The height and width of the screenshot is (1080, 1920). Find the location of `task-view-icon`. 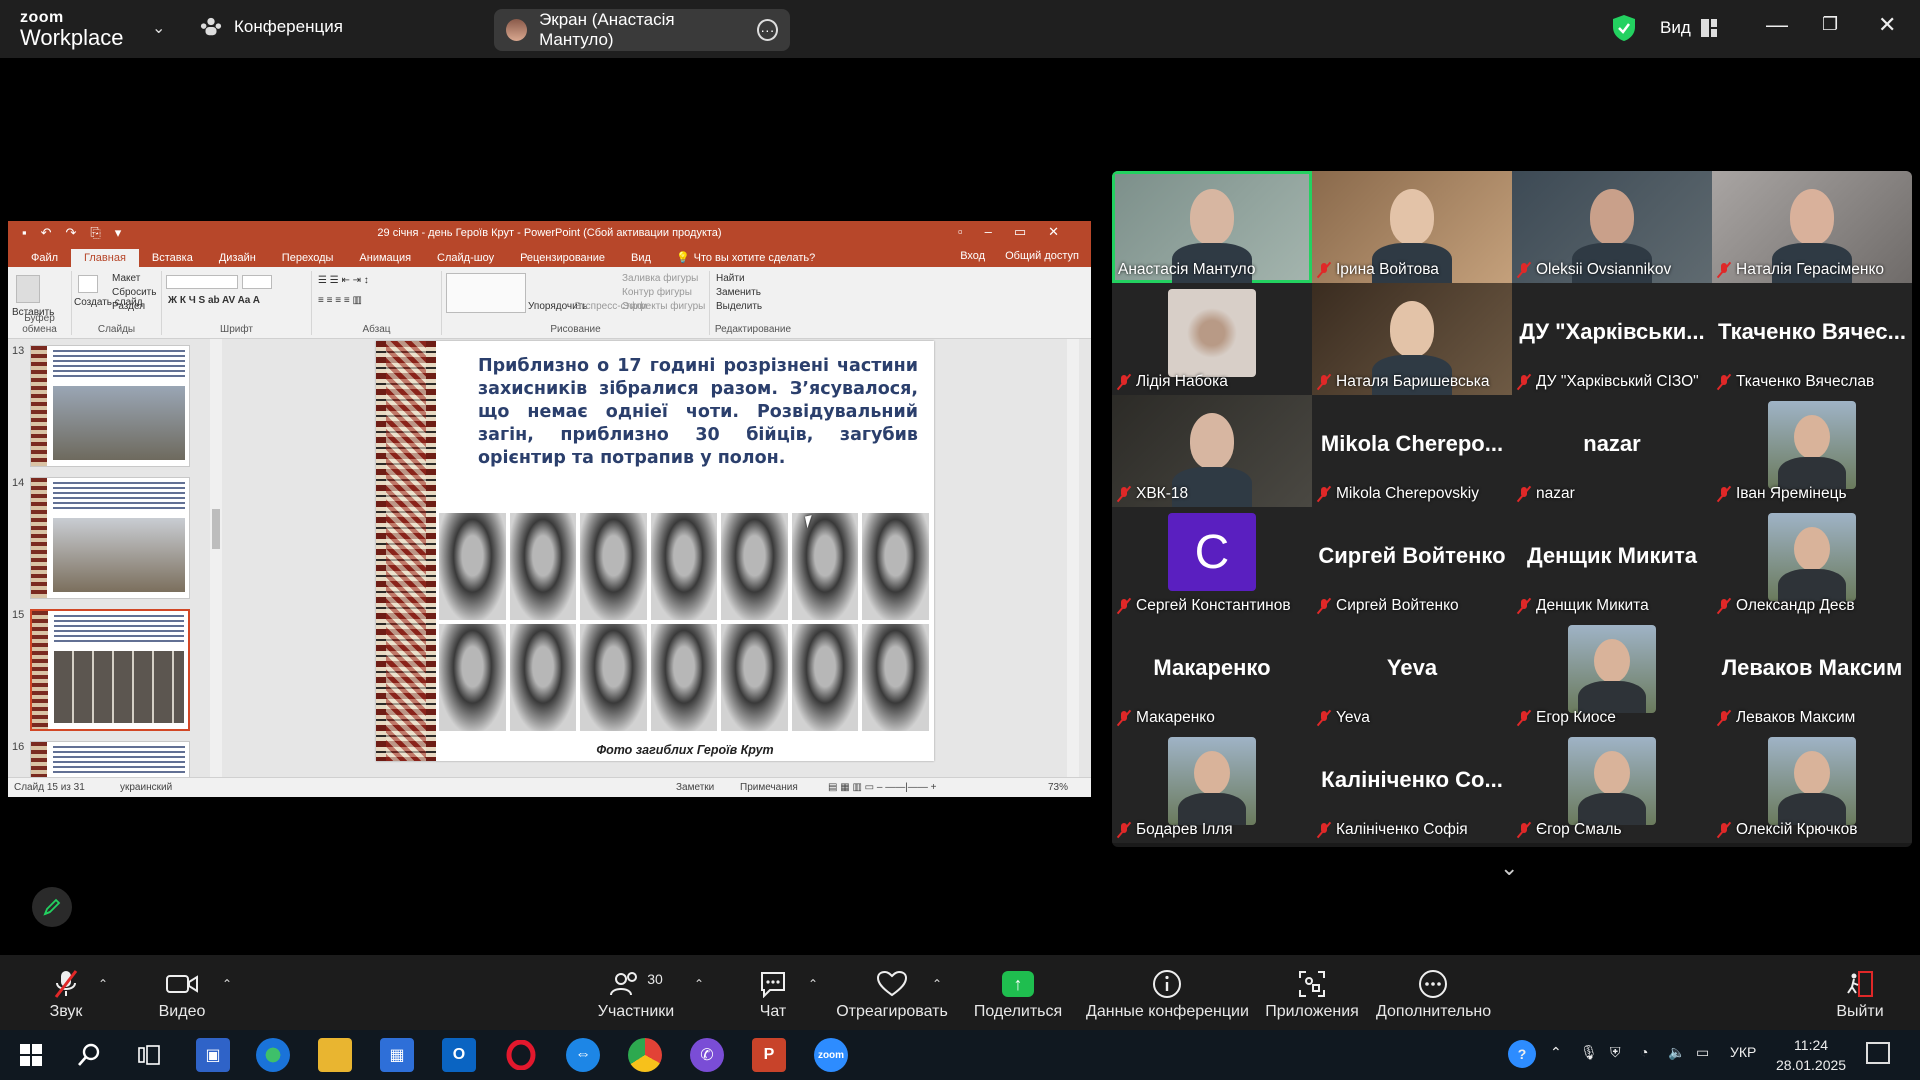

task-view-icon is located at coordinates (149, 1055).